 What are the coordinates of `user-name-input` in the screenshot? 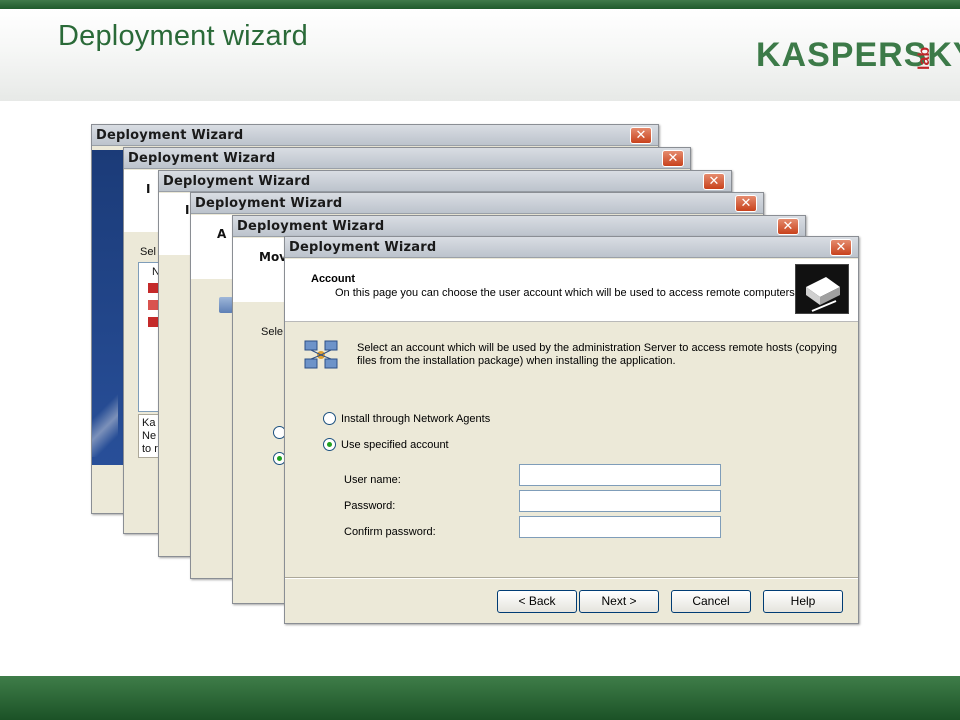 It's located at (620, 475).